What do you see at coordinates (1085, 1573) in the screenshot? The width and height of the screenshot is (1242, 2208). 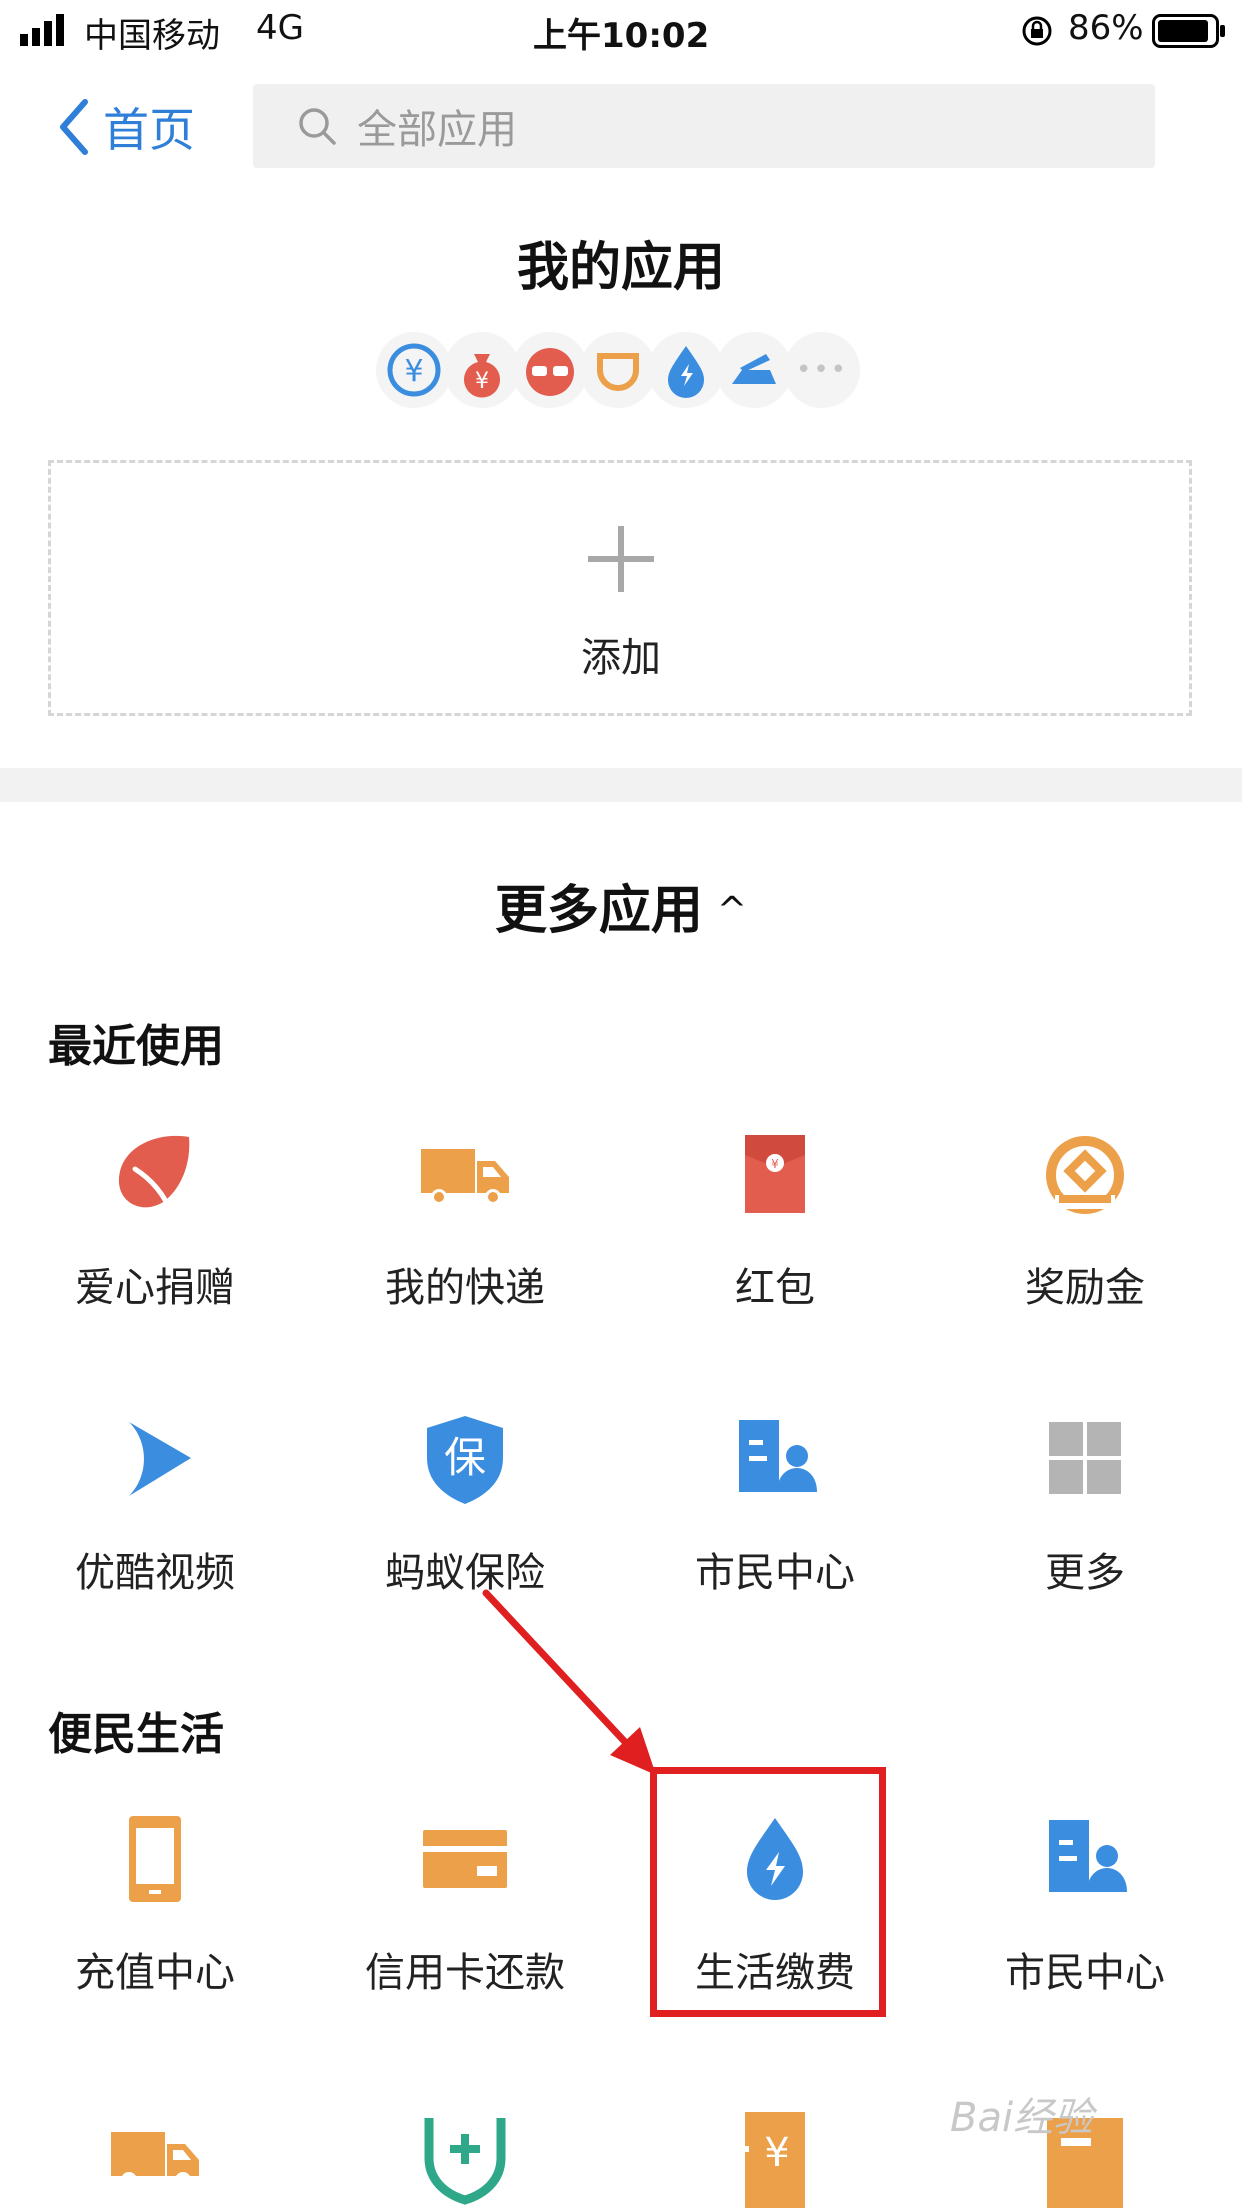 I see `app-label: 更多` at bounding box center [1085, 1573].